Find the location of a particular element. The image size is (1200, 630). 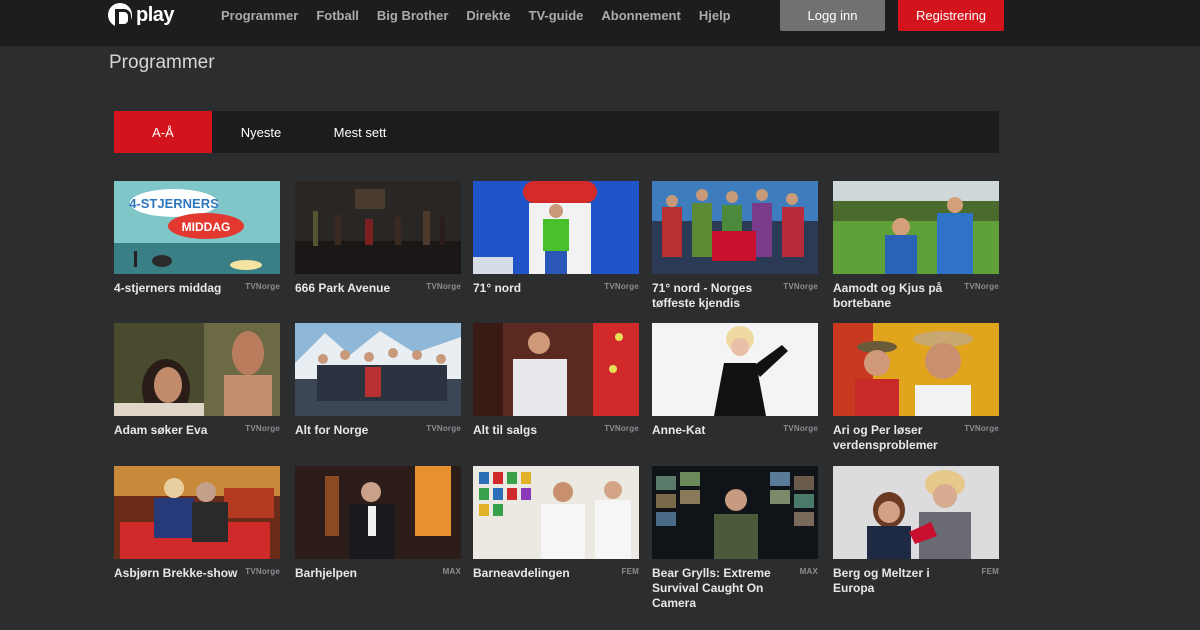

program-card: Alt for Norge TVNorge is located at coordinates (378, 380).